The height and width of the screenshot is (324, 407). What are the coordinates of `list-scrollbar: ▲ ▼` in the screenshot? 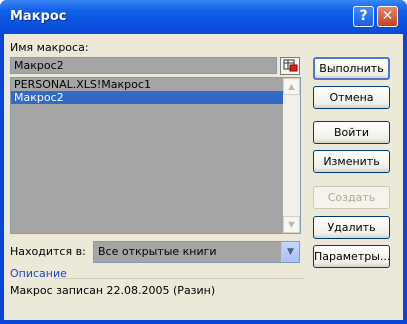 It's located at (291, 155).